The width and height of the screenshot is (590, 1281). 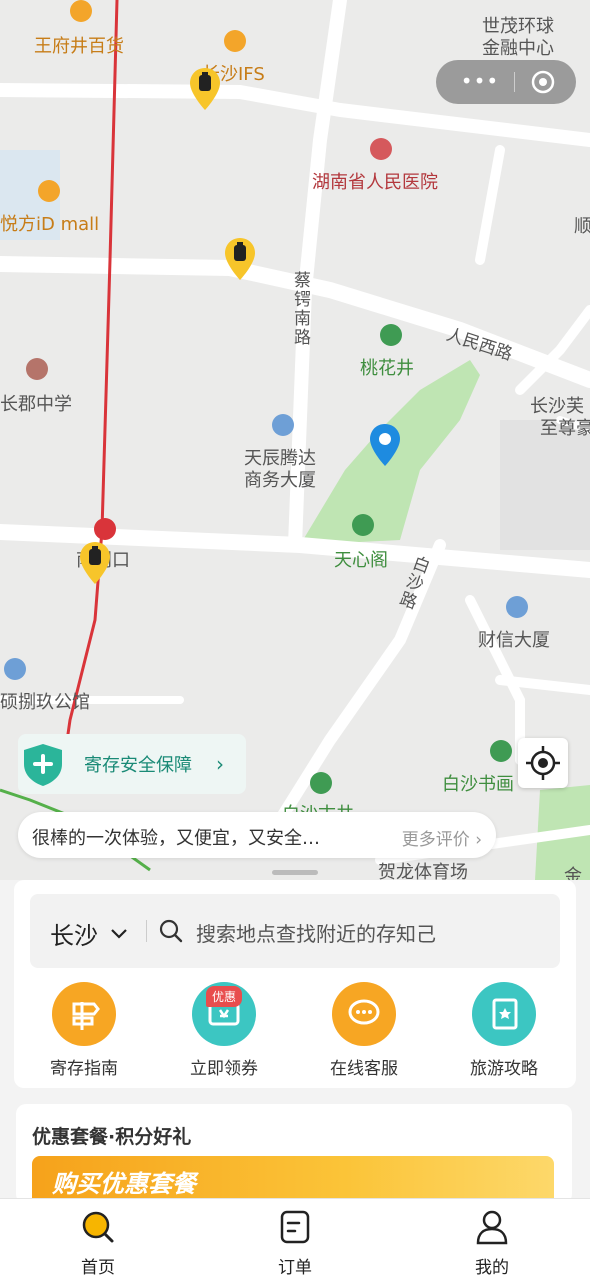 What do you see at coordinates (582, 225) in the screenshot?
I see `poi-shun: 顺` at bounding box center [582, 225].